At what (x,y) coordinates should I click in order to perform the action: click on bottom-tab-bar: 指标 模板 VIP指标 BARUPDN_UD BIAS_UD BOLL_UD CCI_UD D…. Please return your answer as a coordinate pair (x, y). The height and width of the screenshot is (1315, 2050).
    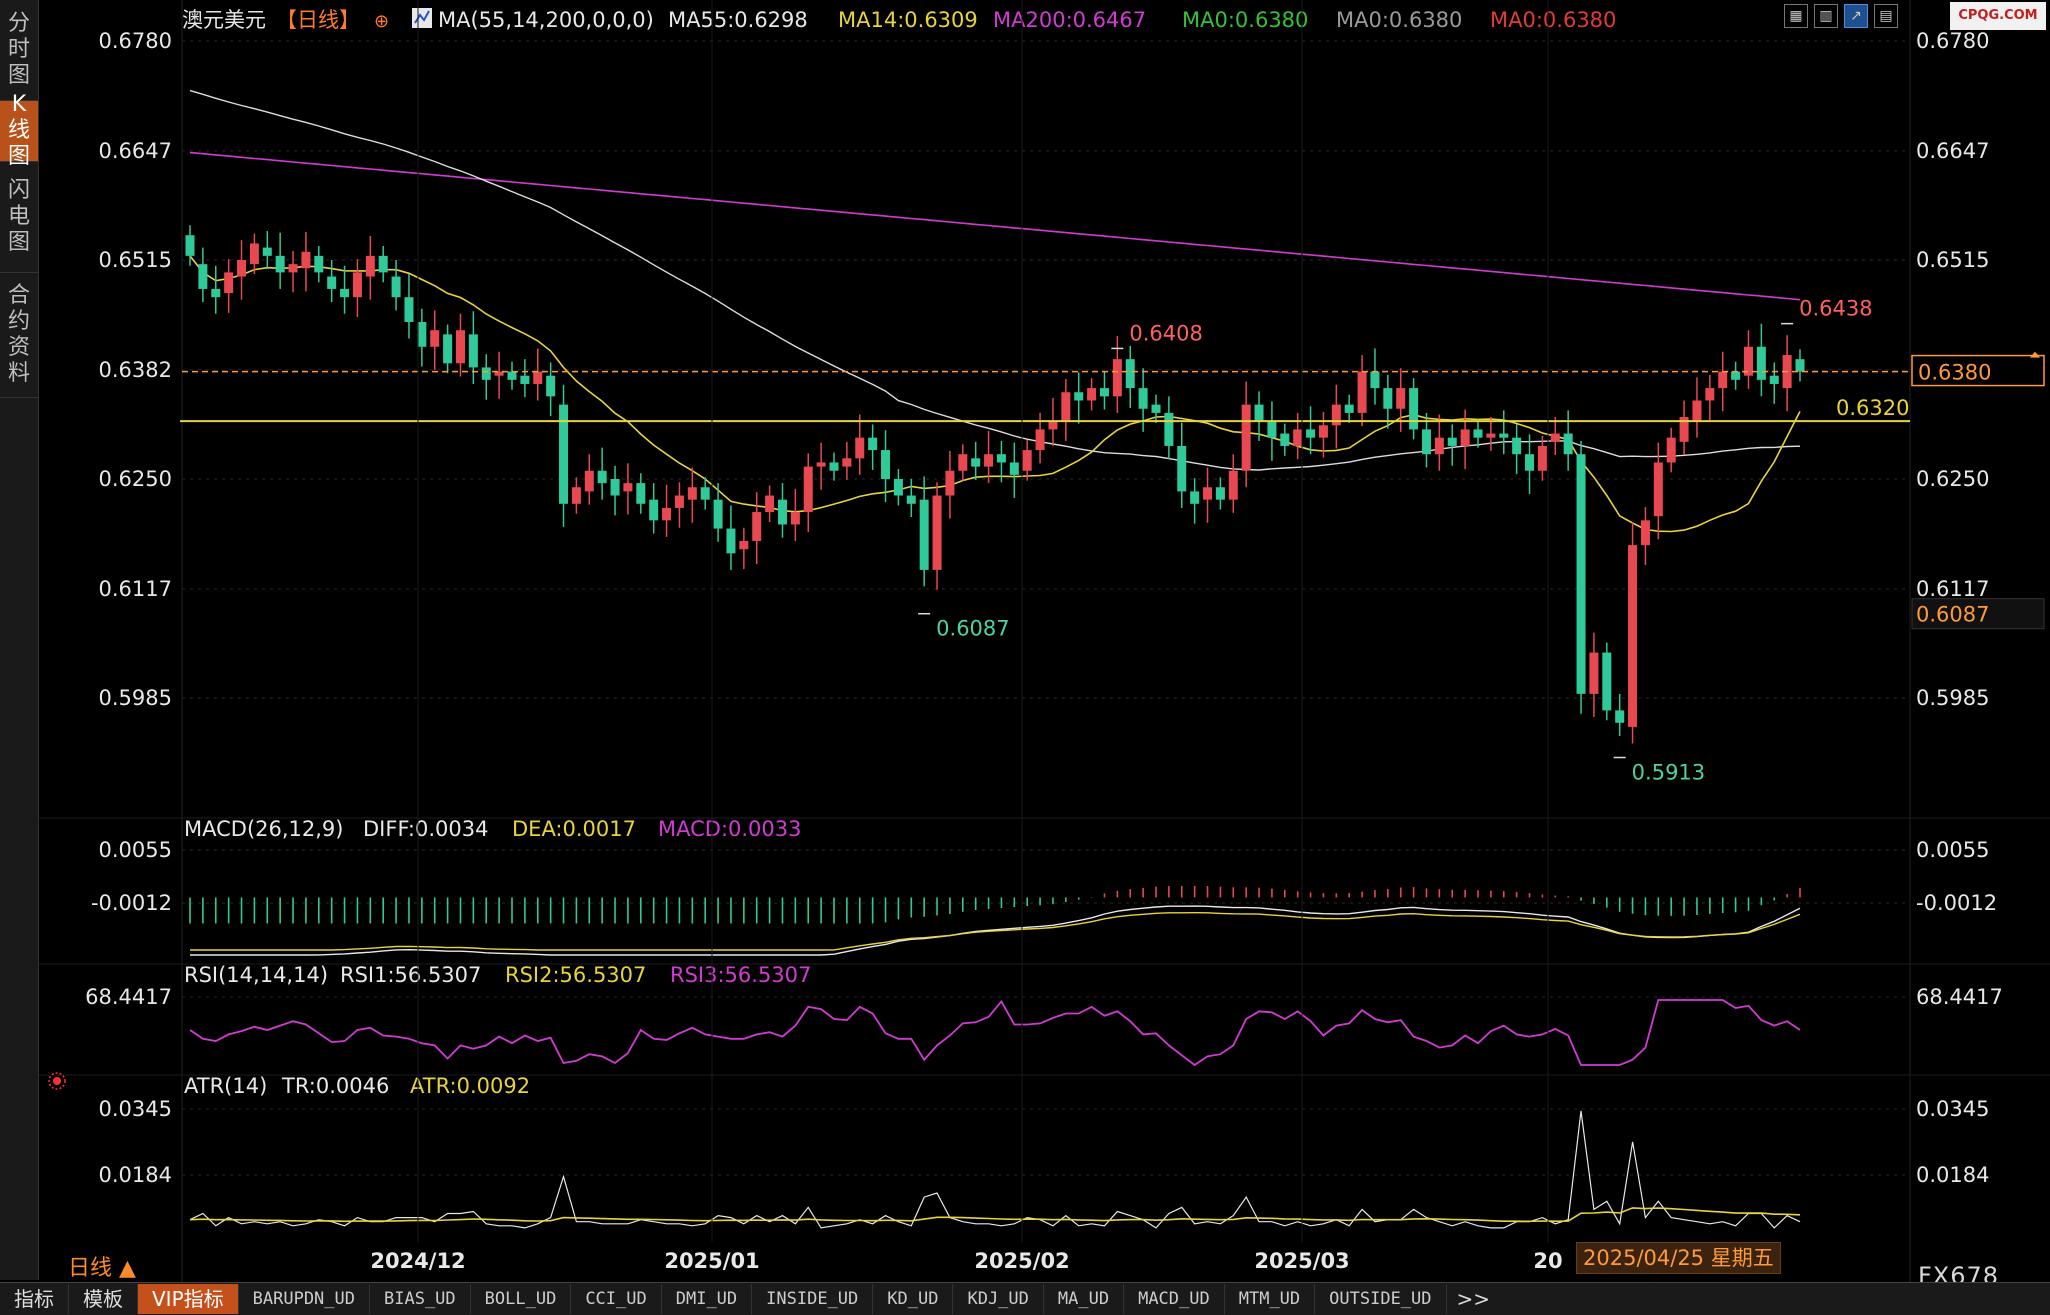
    Looking at the image, I should click on (1025, 1298).